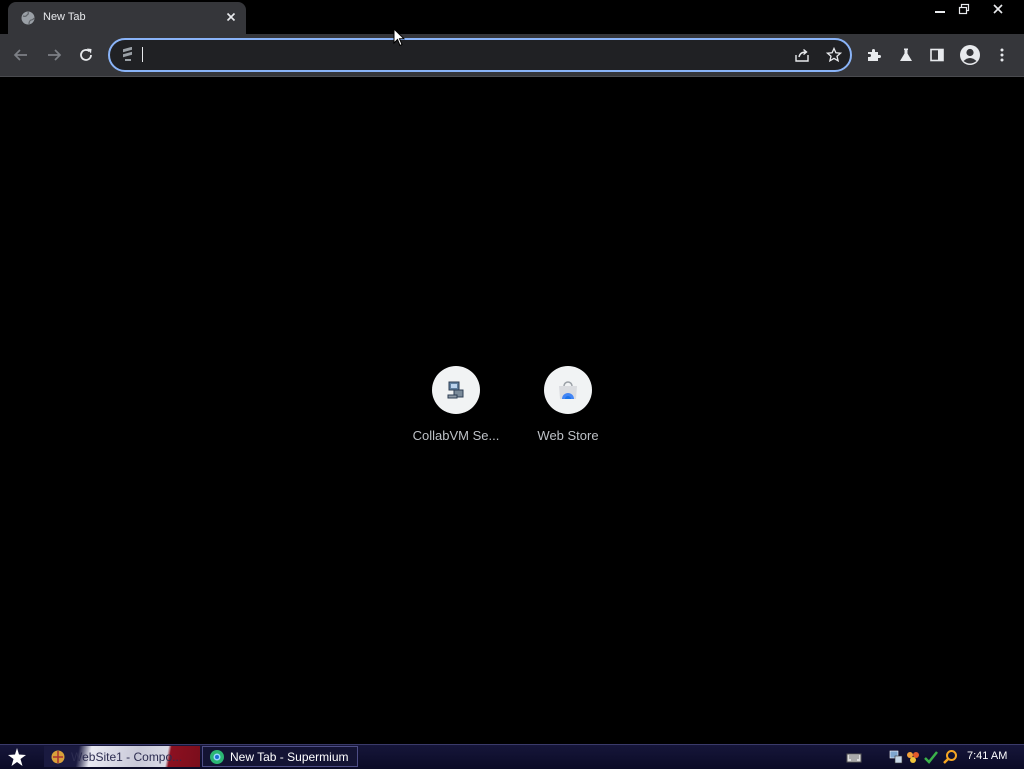 Image resolution: width=1024 pixels, height=769 pixels. I want to click on collabvm-computer-icon, so click(455, 390).